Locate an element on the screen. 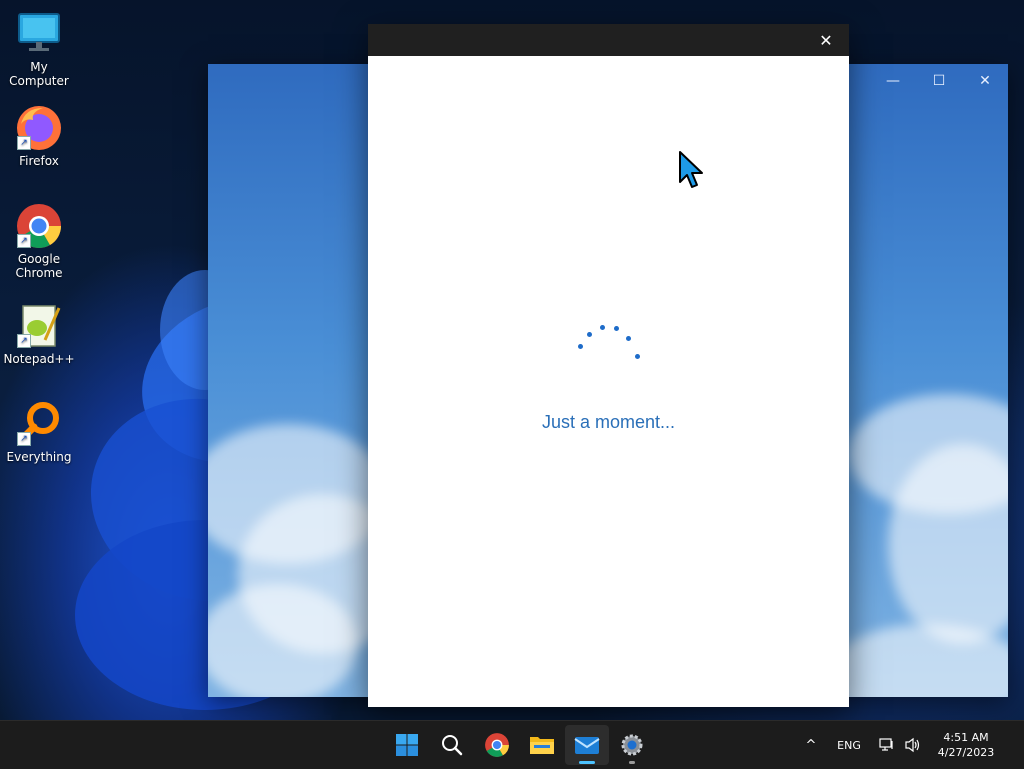 This screenshot has height=769, width=1024. volume-icon is located at coordinates (913, 745).